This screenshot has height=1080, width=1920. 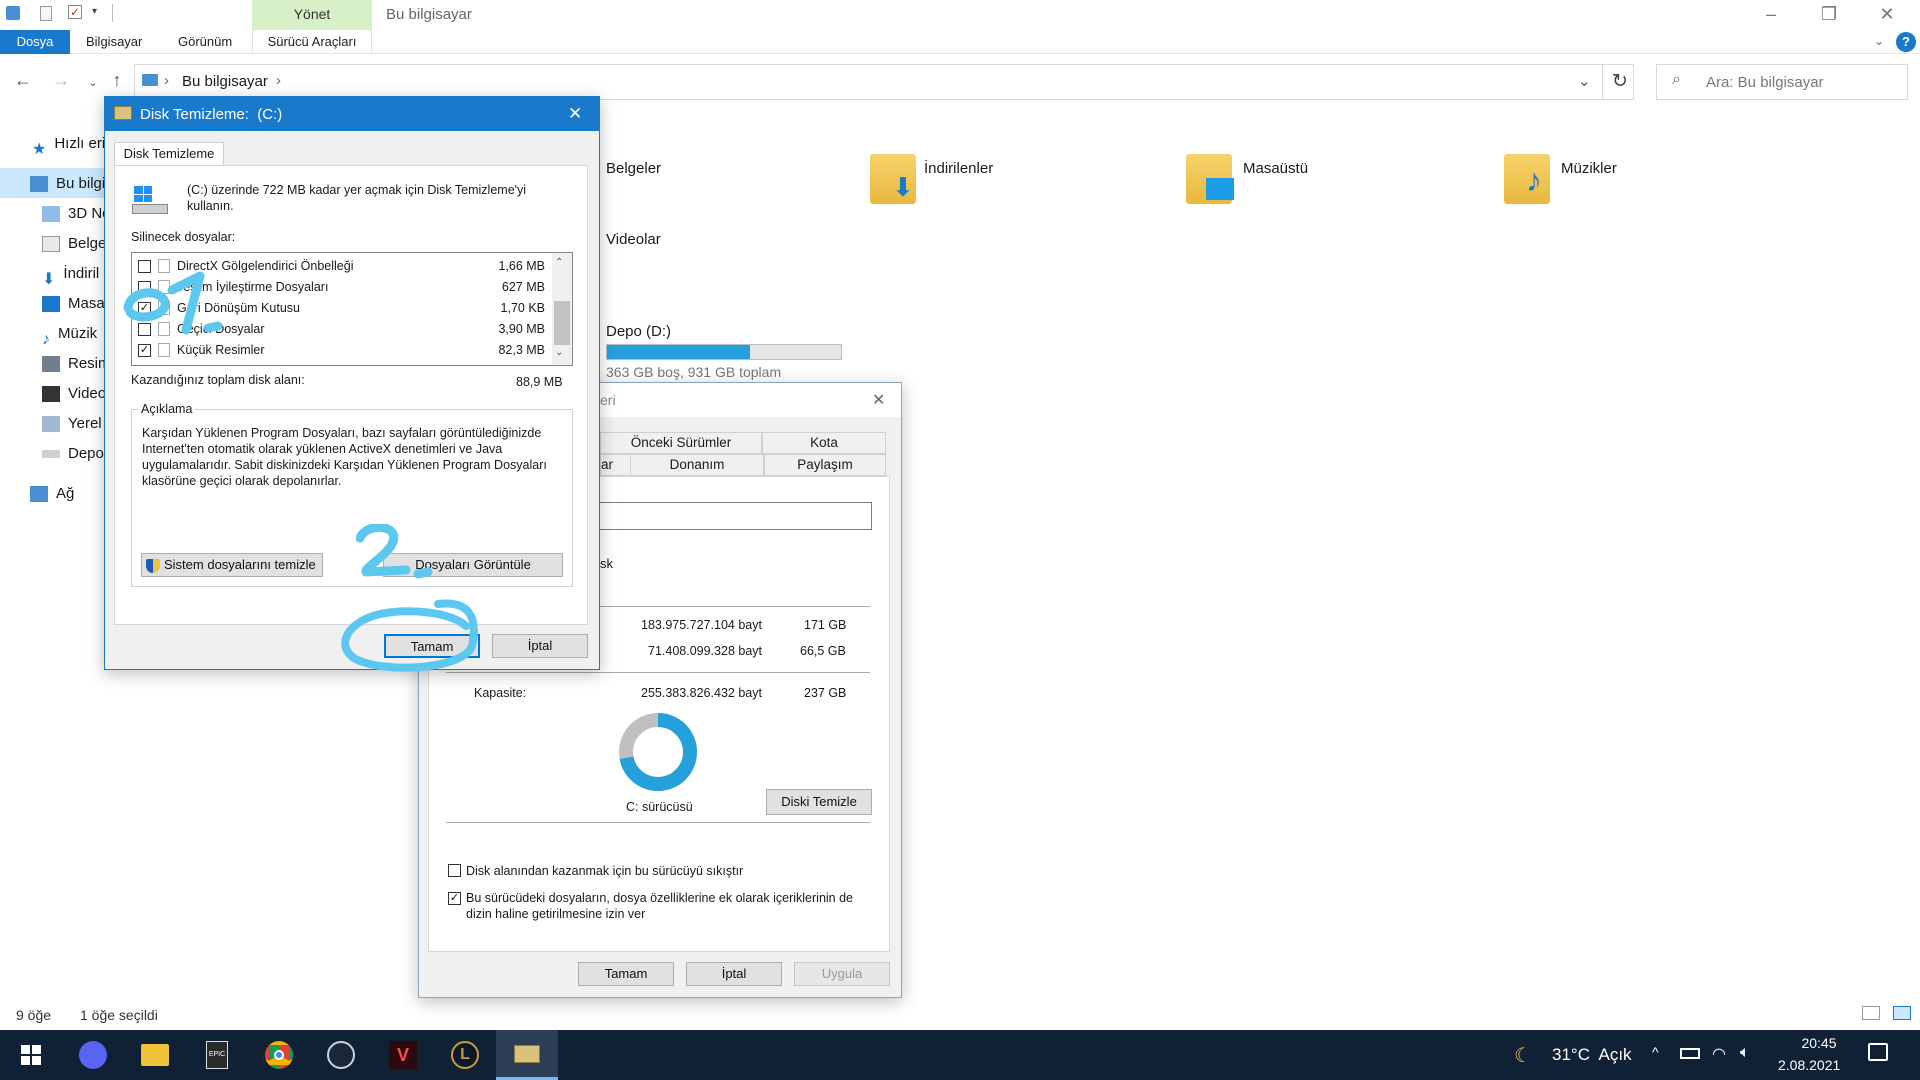 What do you see at coordinates (842, 974) in the screenshot?
I see `properties-apply-button: Uygula` at bounding box center [842, 974].